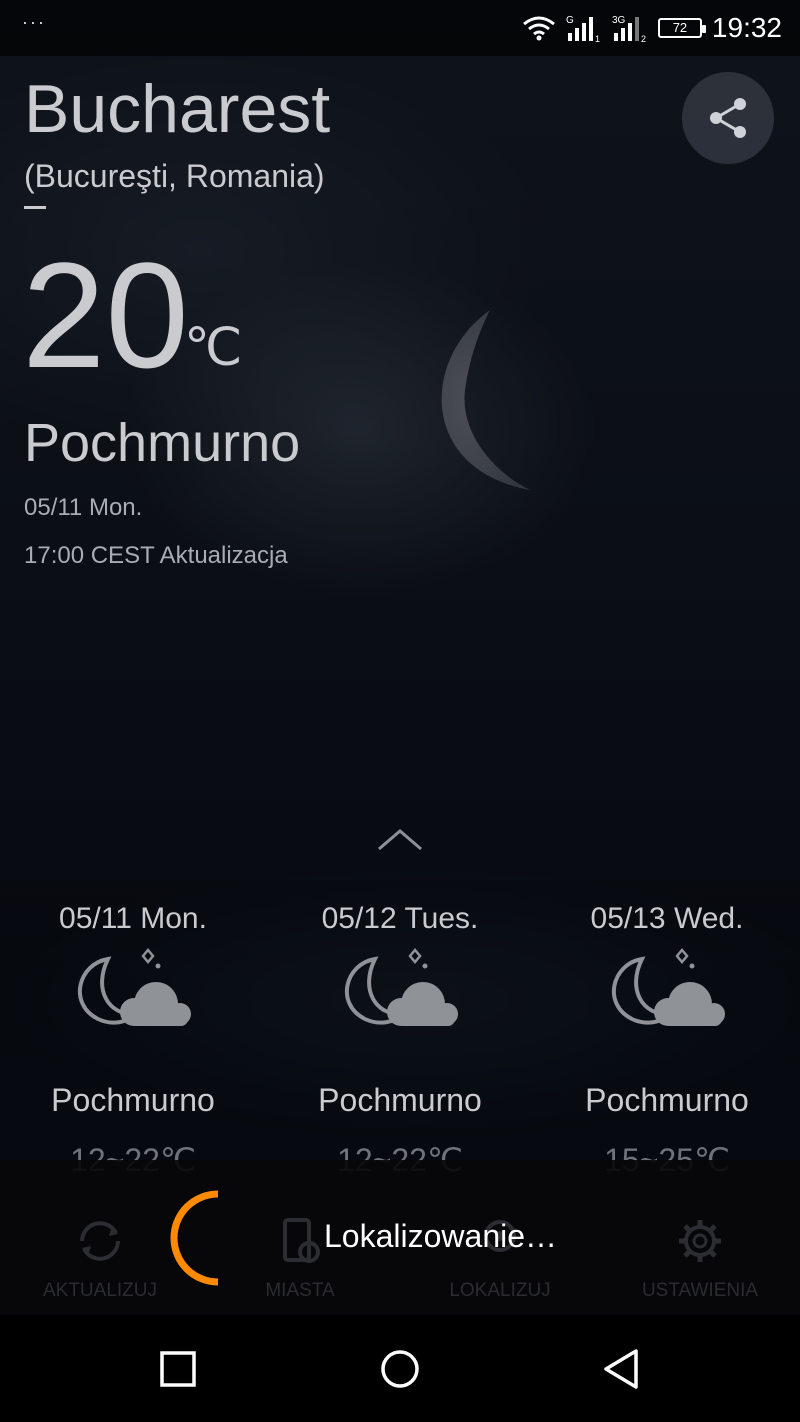 Image resolution: width=800 pixels, height=1422 pixels. What do you see at coordinates (643, 38) in the screenshot?
I see `svg-text: 2` at bounding box center [643, 38].